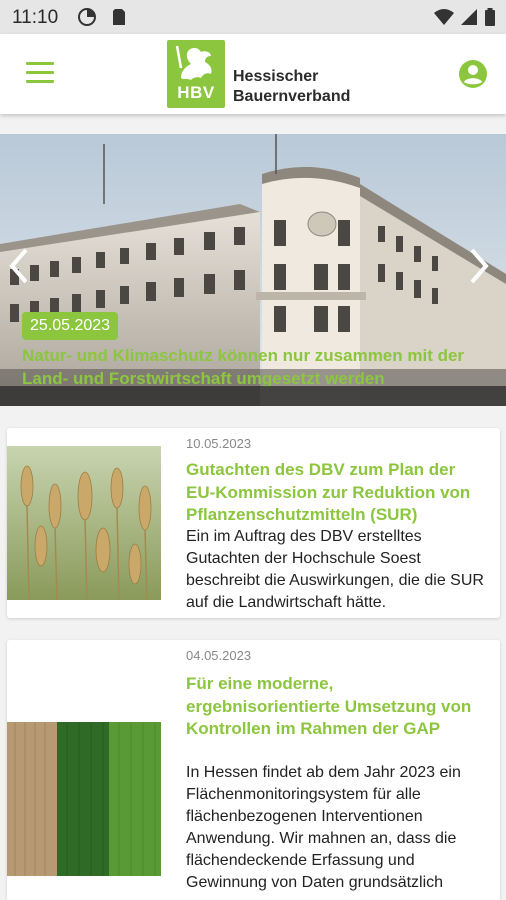 The width and height of the screenshot is (506, 900). I want to click on wifi-icon, so click(444, 17).